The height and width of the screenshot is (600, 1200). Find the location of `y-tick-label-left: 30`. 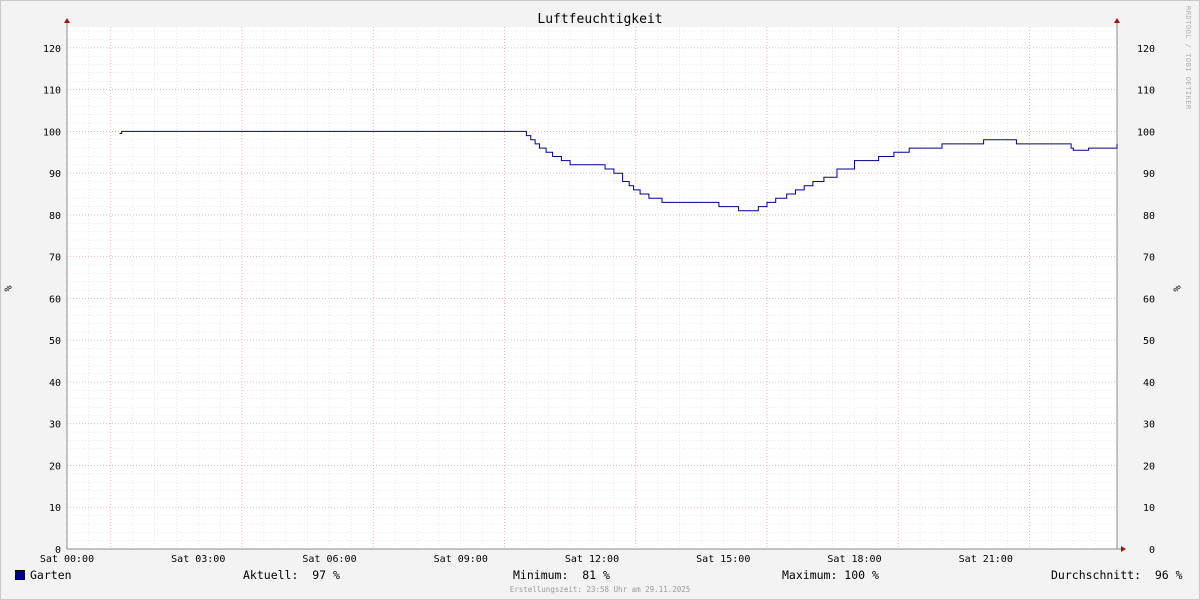

y-tick-label-left: 30 is located at coordinates (55, 425).